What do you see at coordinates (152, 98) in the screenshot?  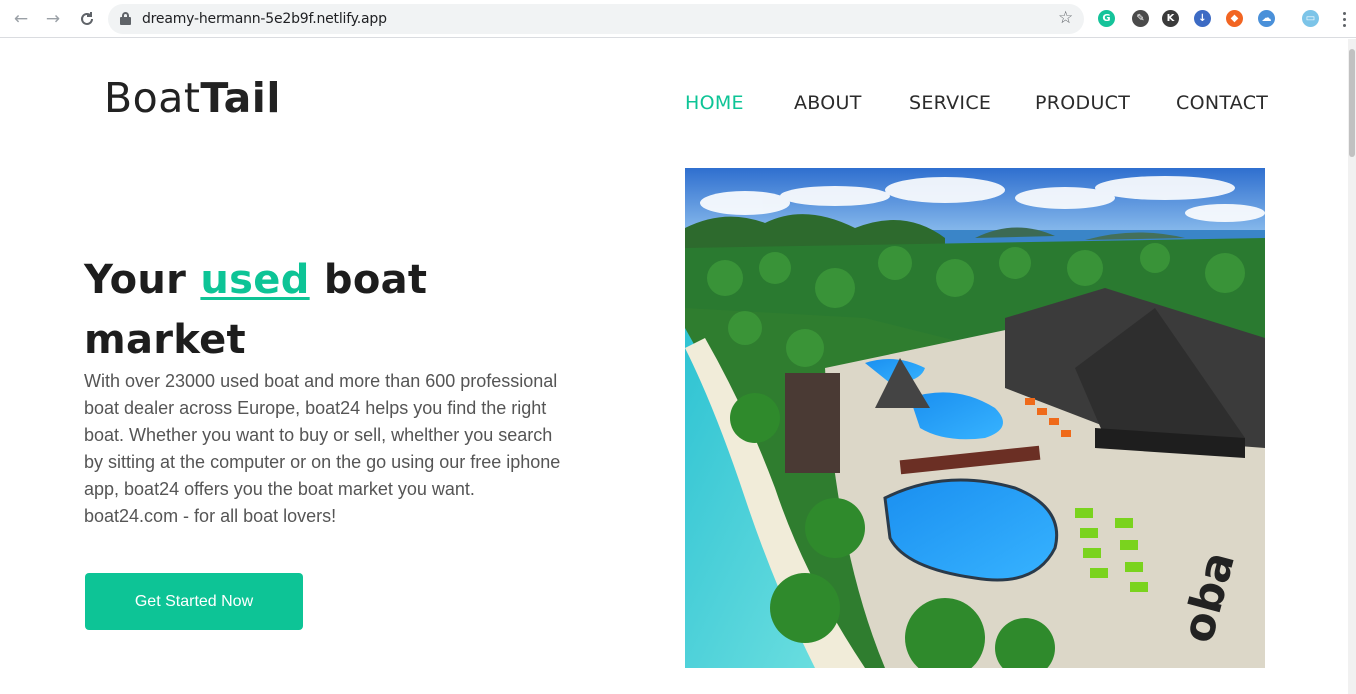 I see `logo-light-text: Boat` at bounding box center [152, 98].